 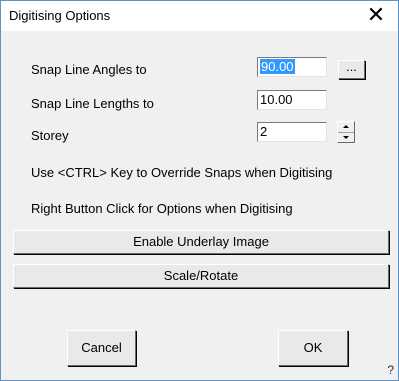 I want to click on title-bar: Digitising Options ✕, so click(x=199, y=16).